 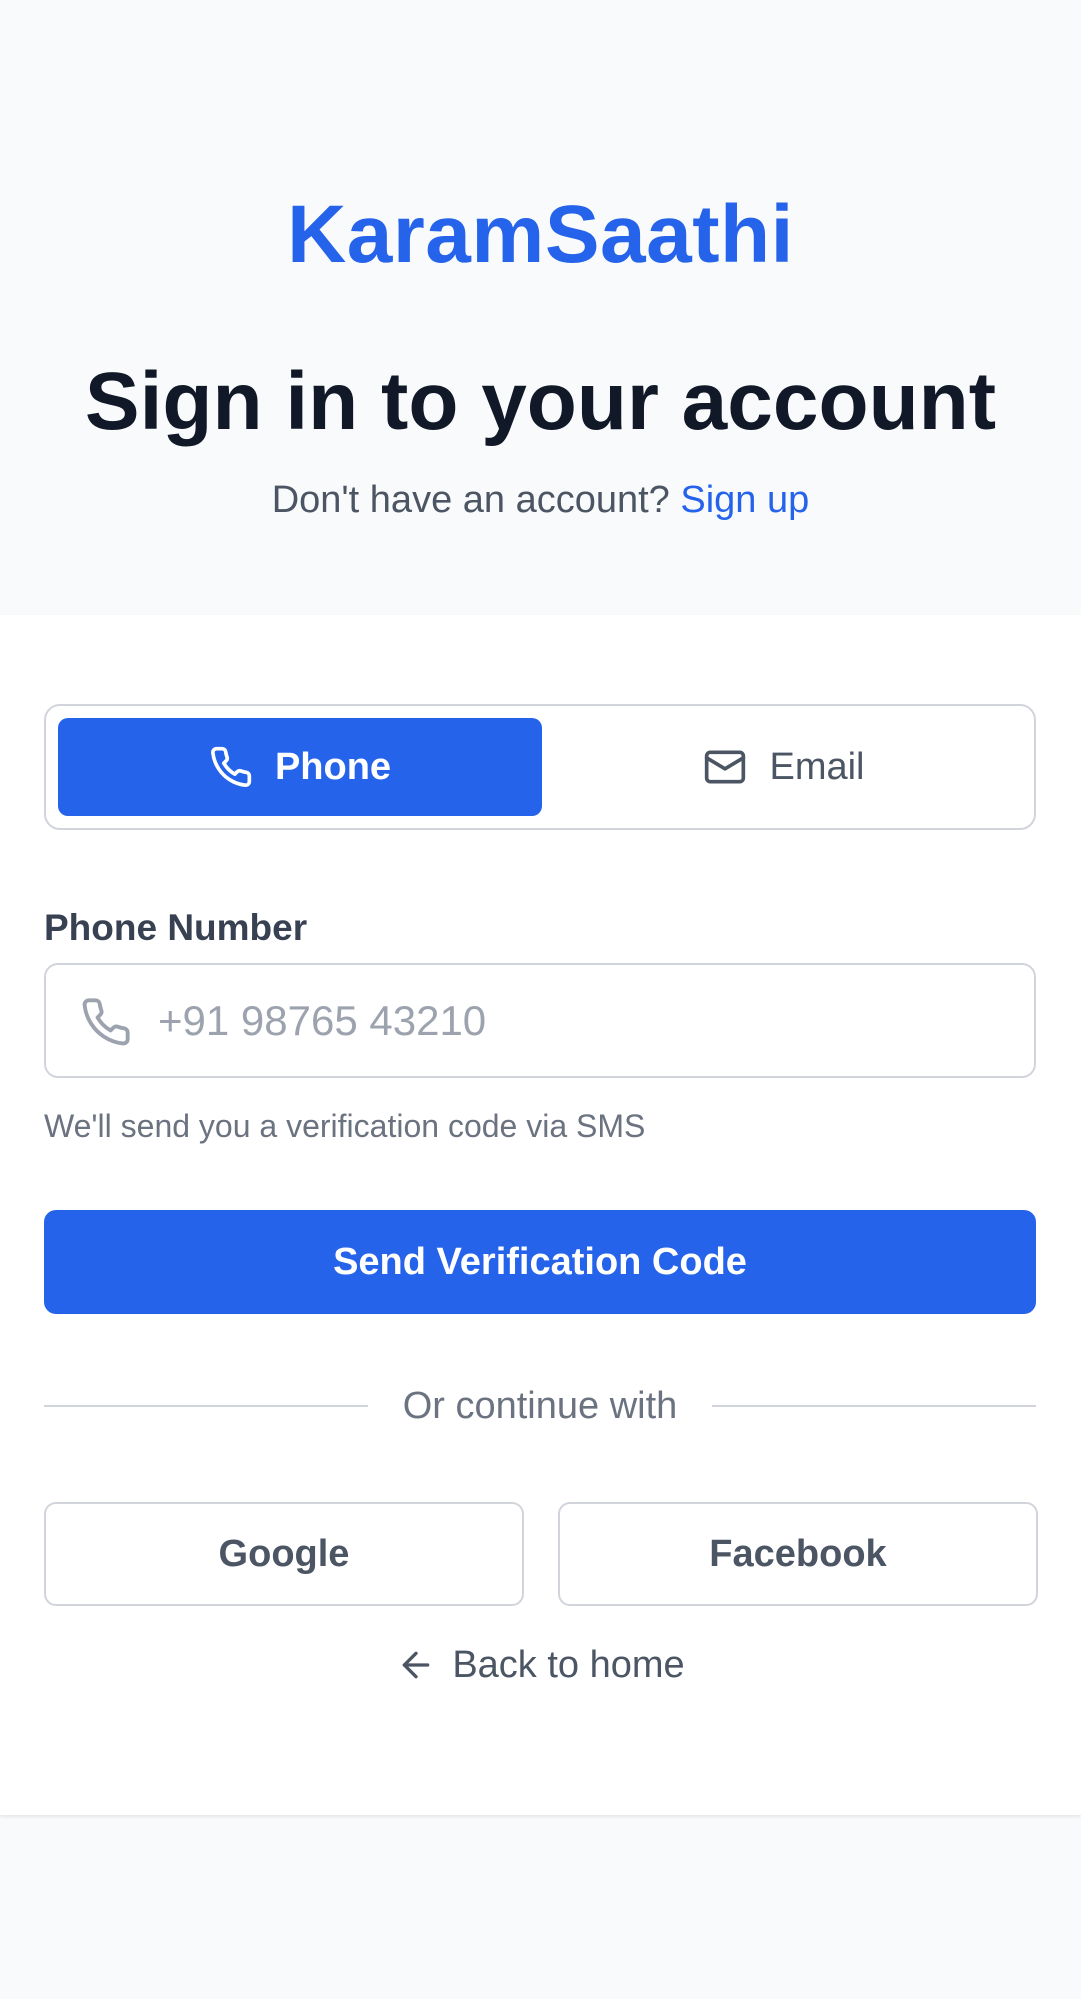 What do you see at coordinates (416, 1665) in the screenshot?
I see `arrow-left-icon` at bounding box center [416, 1665].